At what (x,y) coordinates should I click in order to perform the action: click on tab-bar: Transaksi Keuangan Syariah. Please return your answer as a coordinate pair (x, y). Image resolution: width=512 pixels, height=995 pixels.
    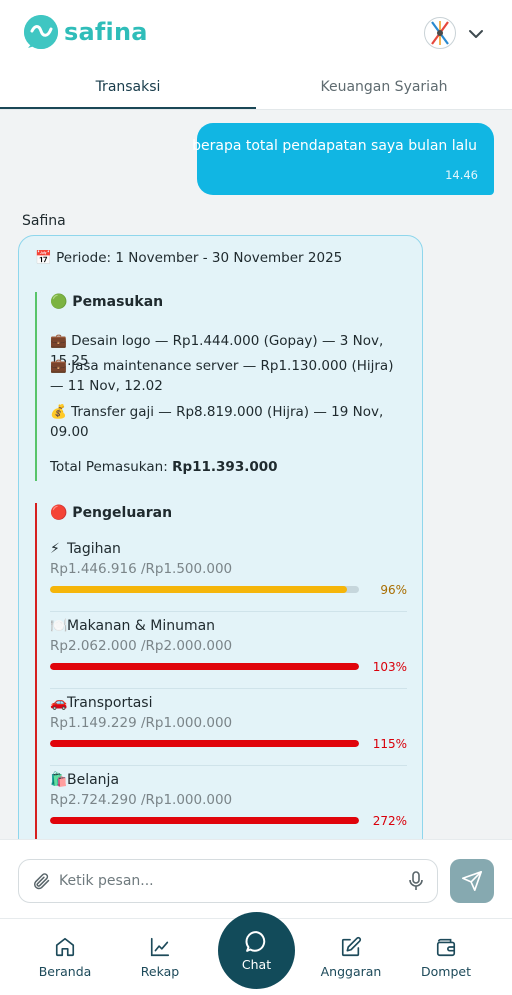
    Looking at the image, I should click on (256, 88).